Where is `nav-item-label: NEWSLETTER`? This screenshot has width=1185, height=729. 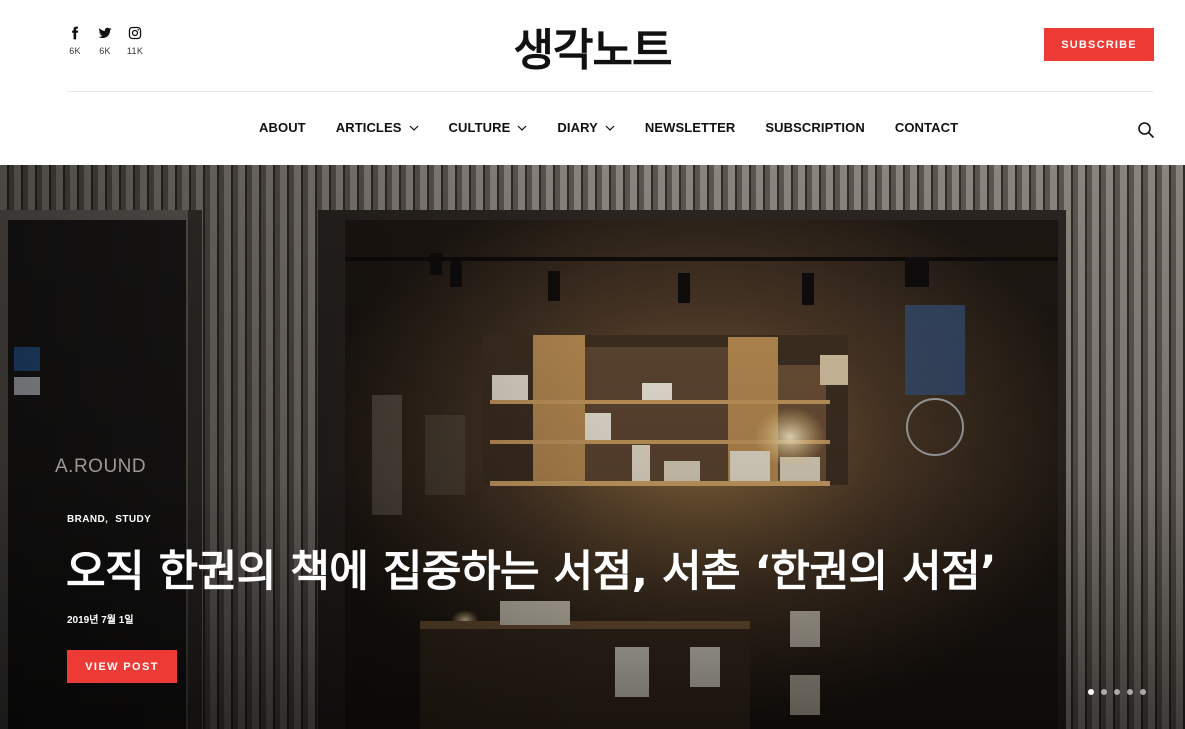 nav-item-label: NEWSLETTER is located at coordinates (690, 127).